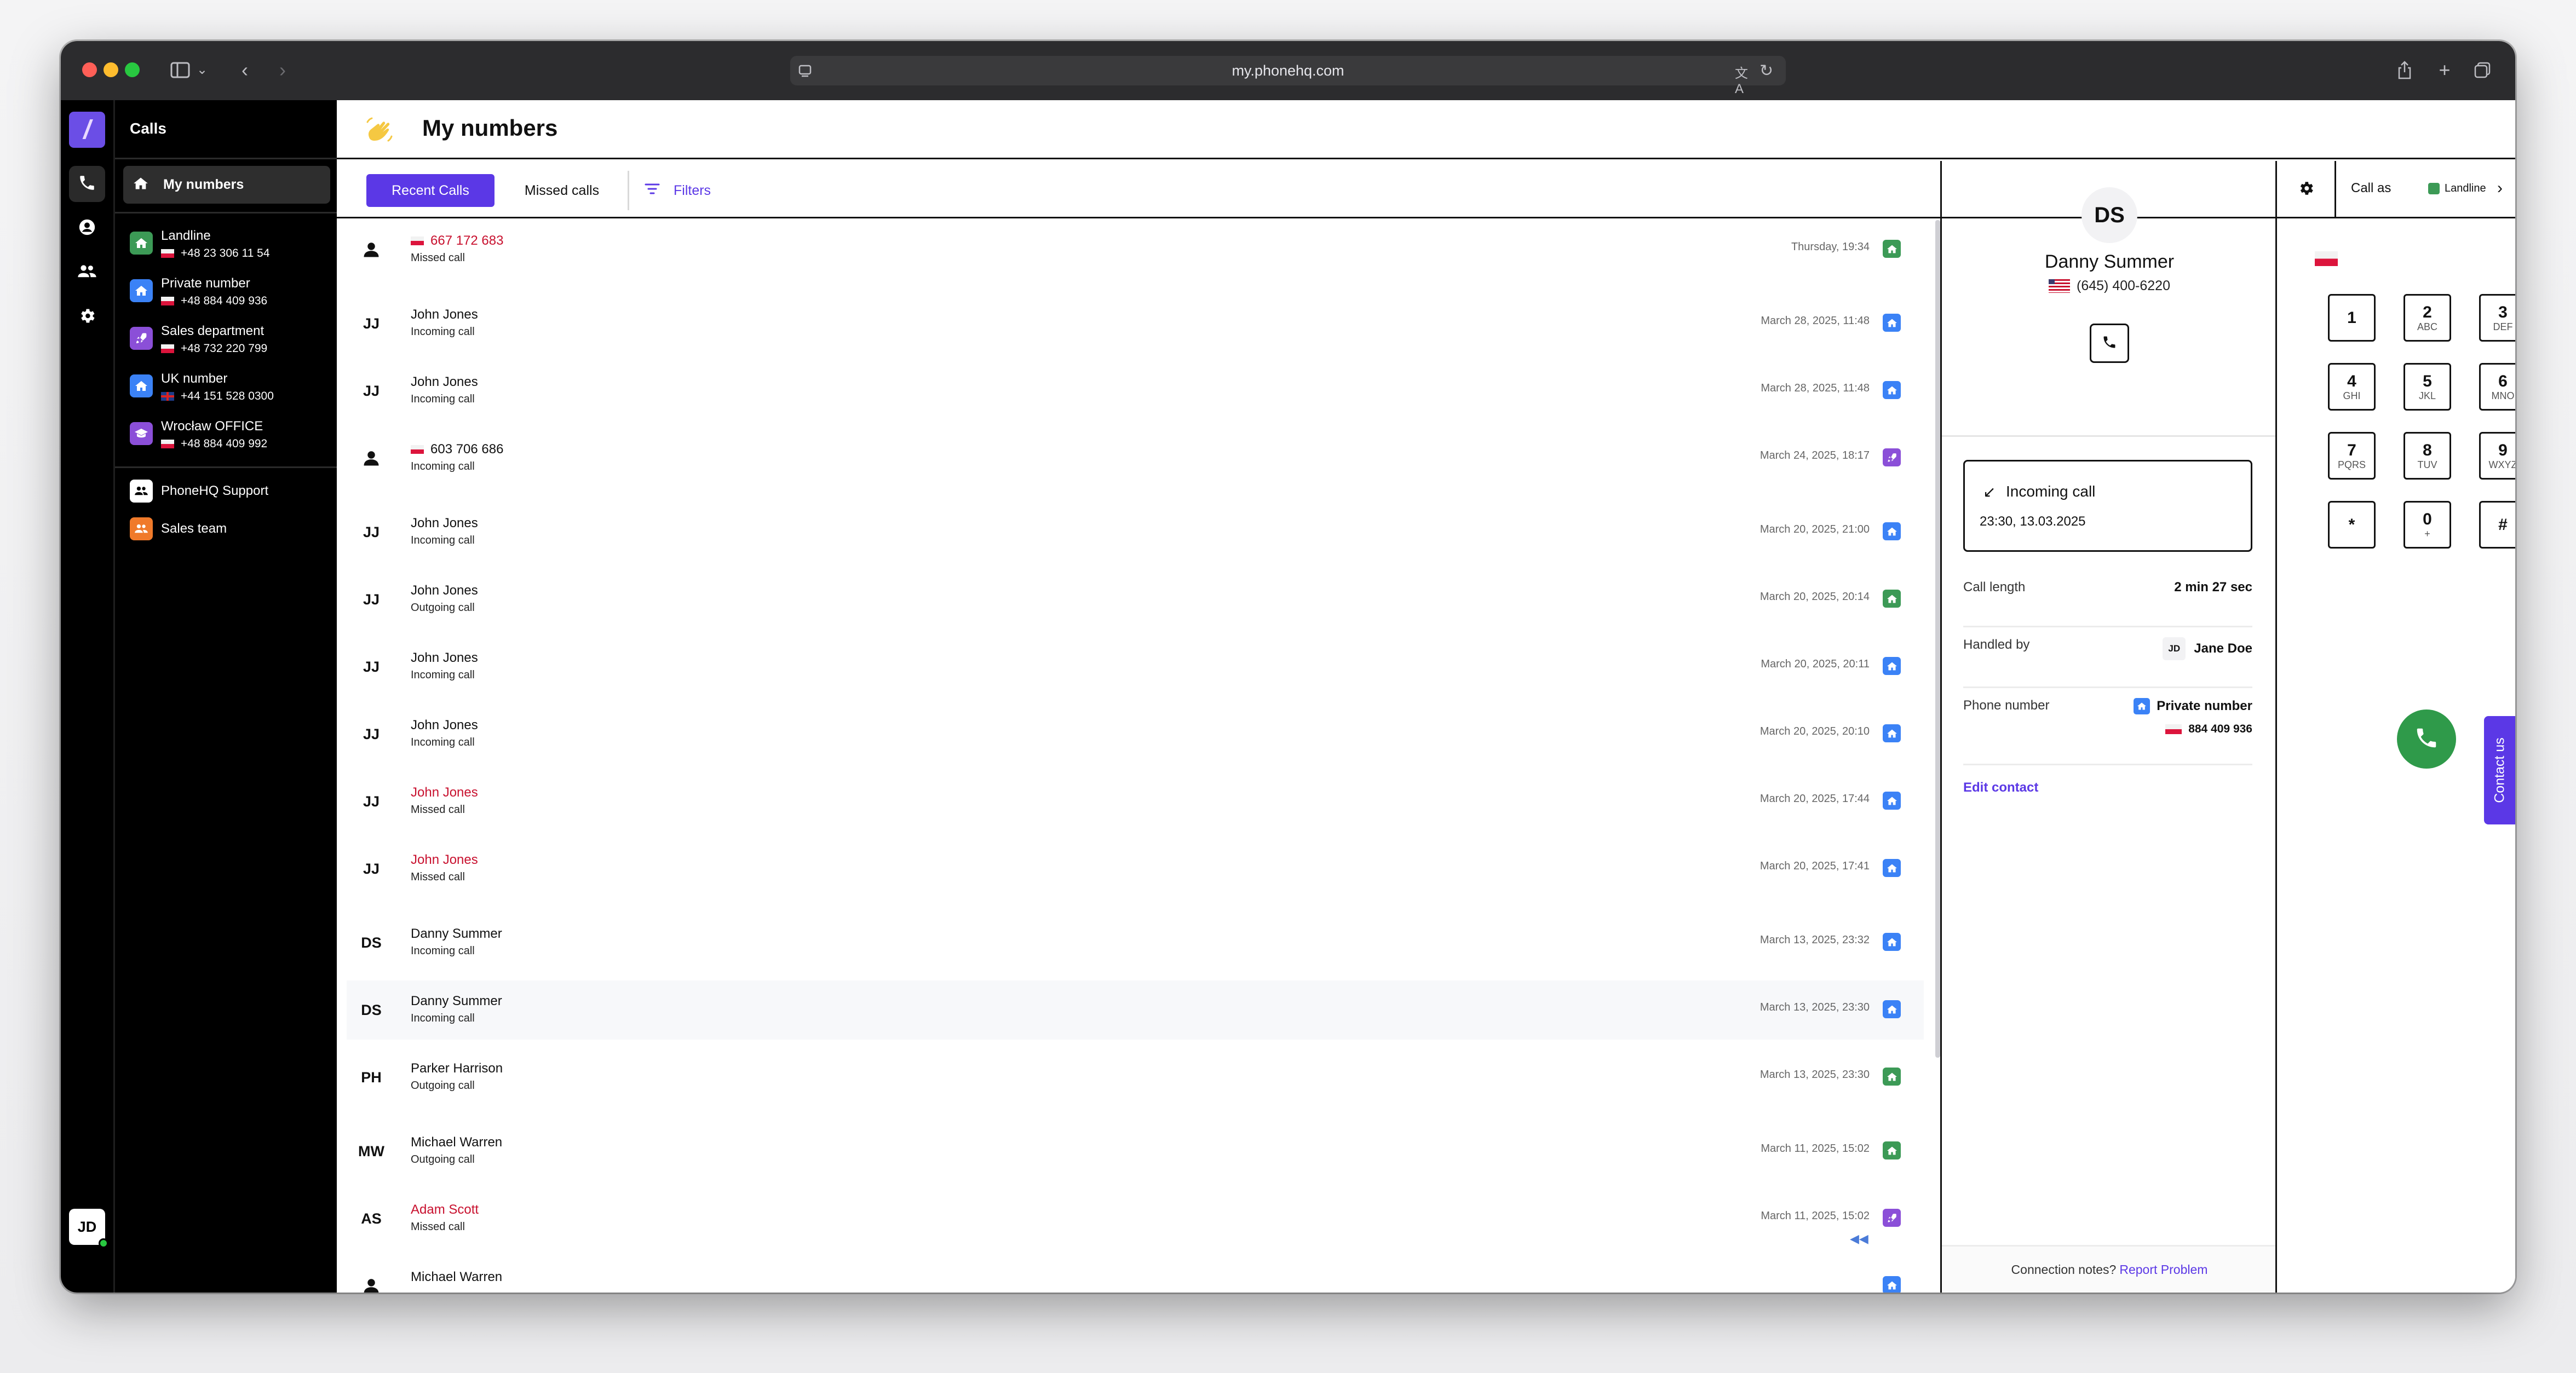 This screenshot has width=2576, height=1373. I want to click on tab-overview-icon, so click(2482, 69).